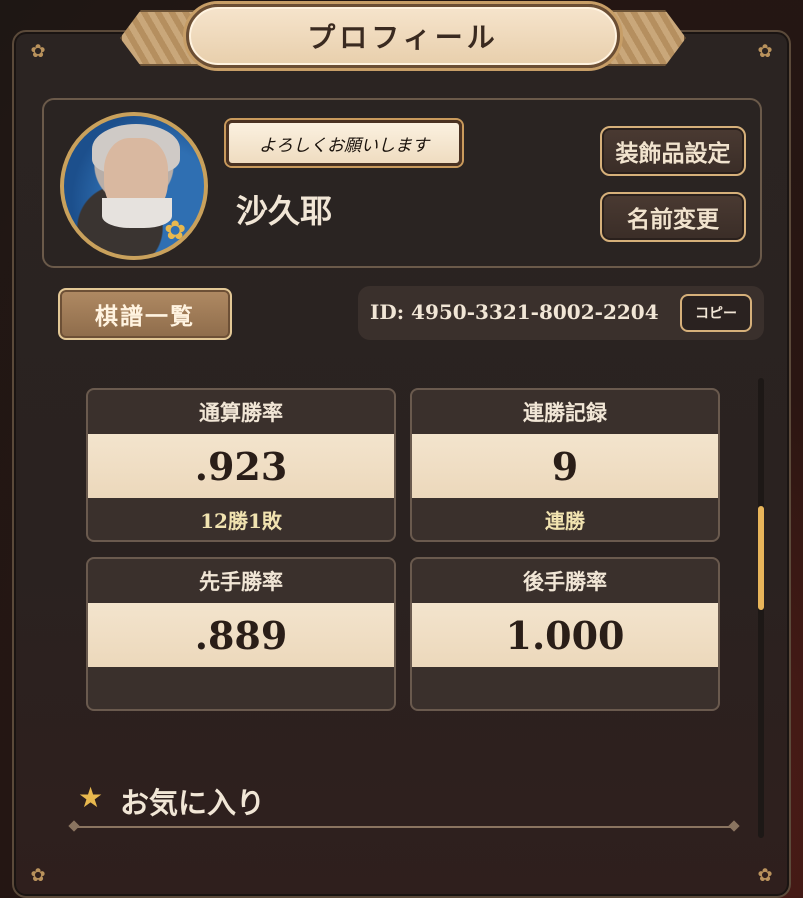  I want to click on stat-card-overall: 通算勝率 .923 12勝1敗, so click(241, 465).